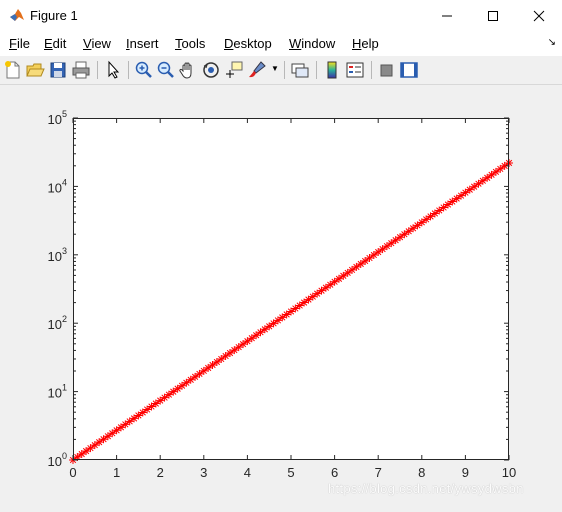  What do you see at coordinates (17, 15) in the screenshot?
I see `matlab-icon` at bounding box center [17, 15].